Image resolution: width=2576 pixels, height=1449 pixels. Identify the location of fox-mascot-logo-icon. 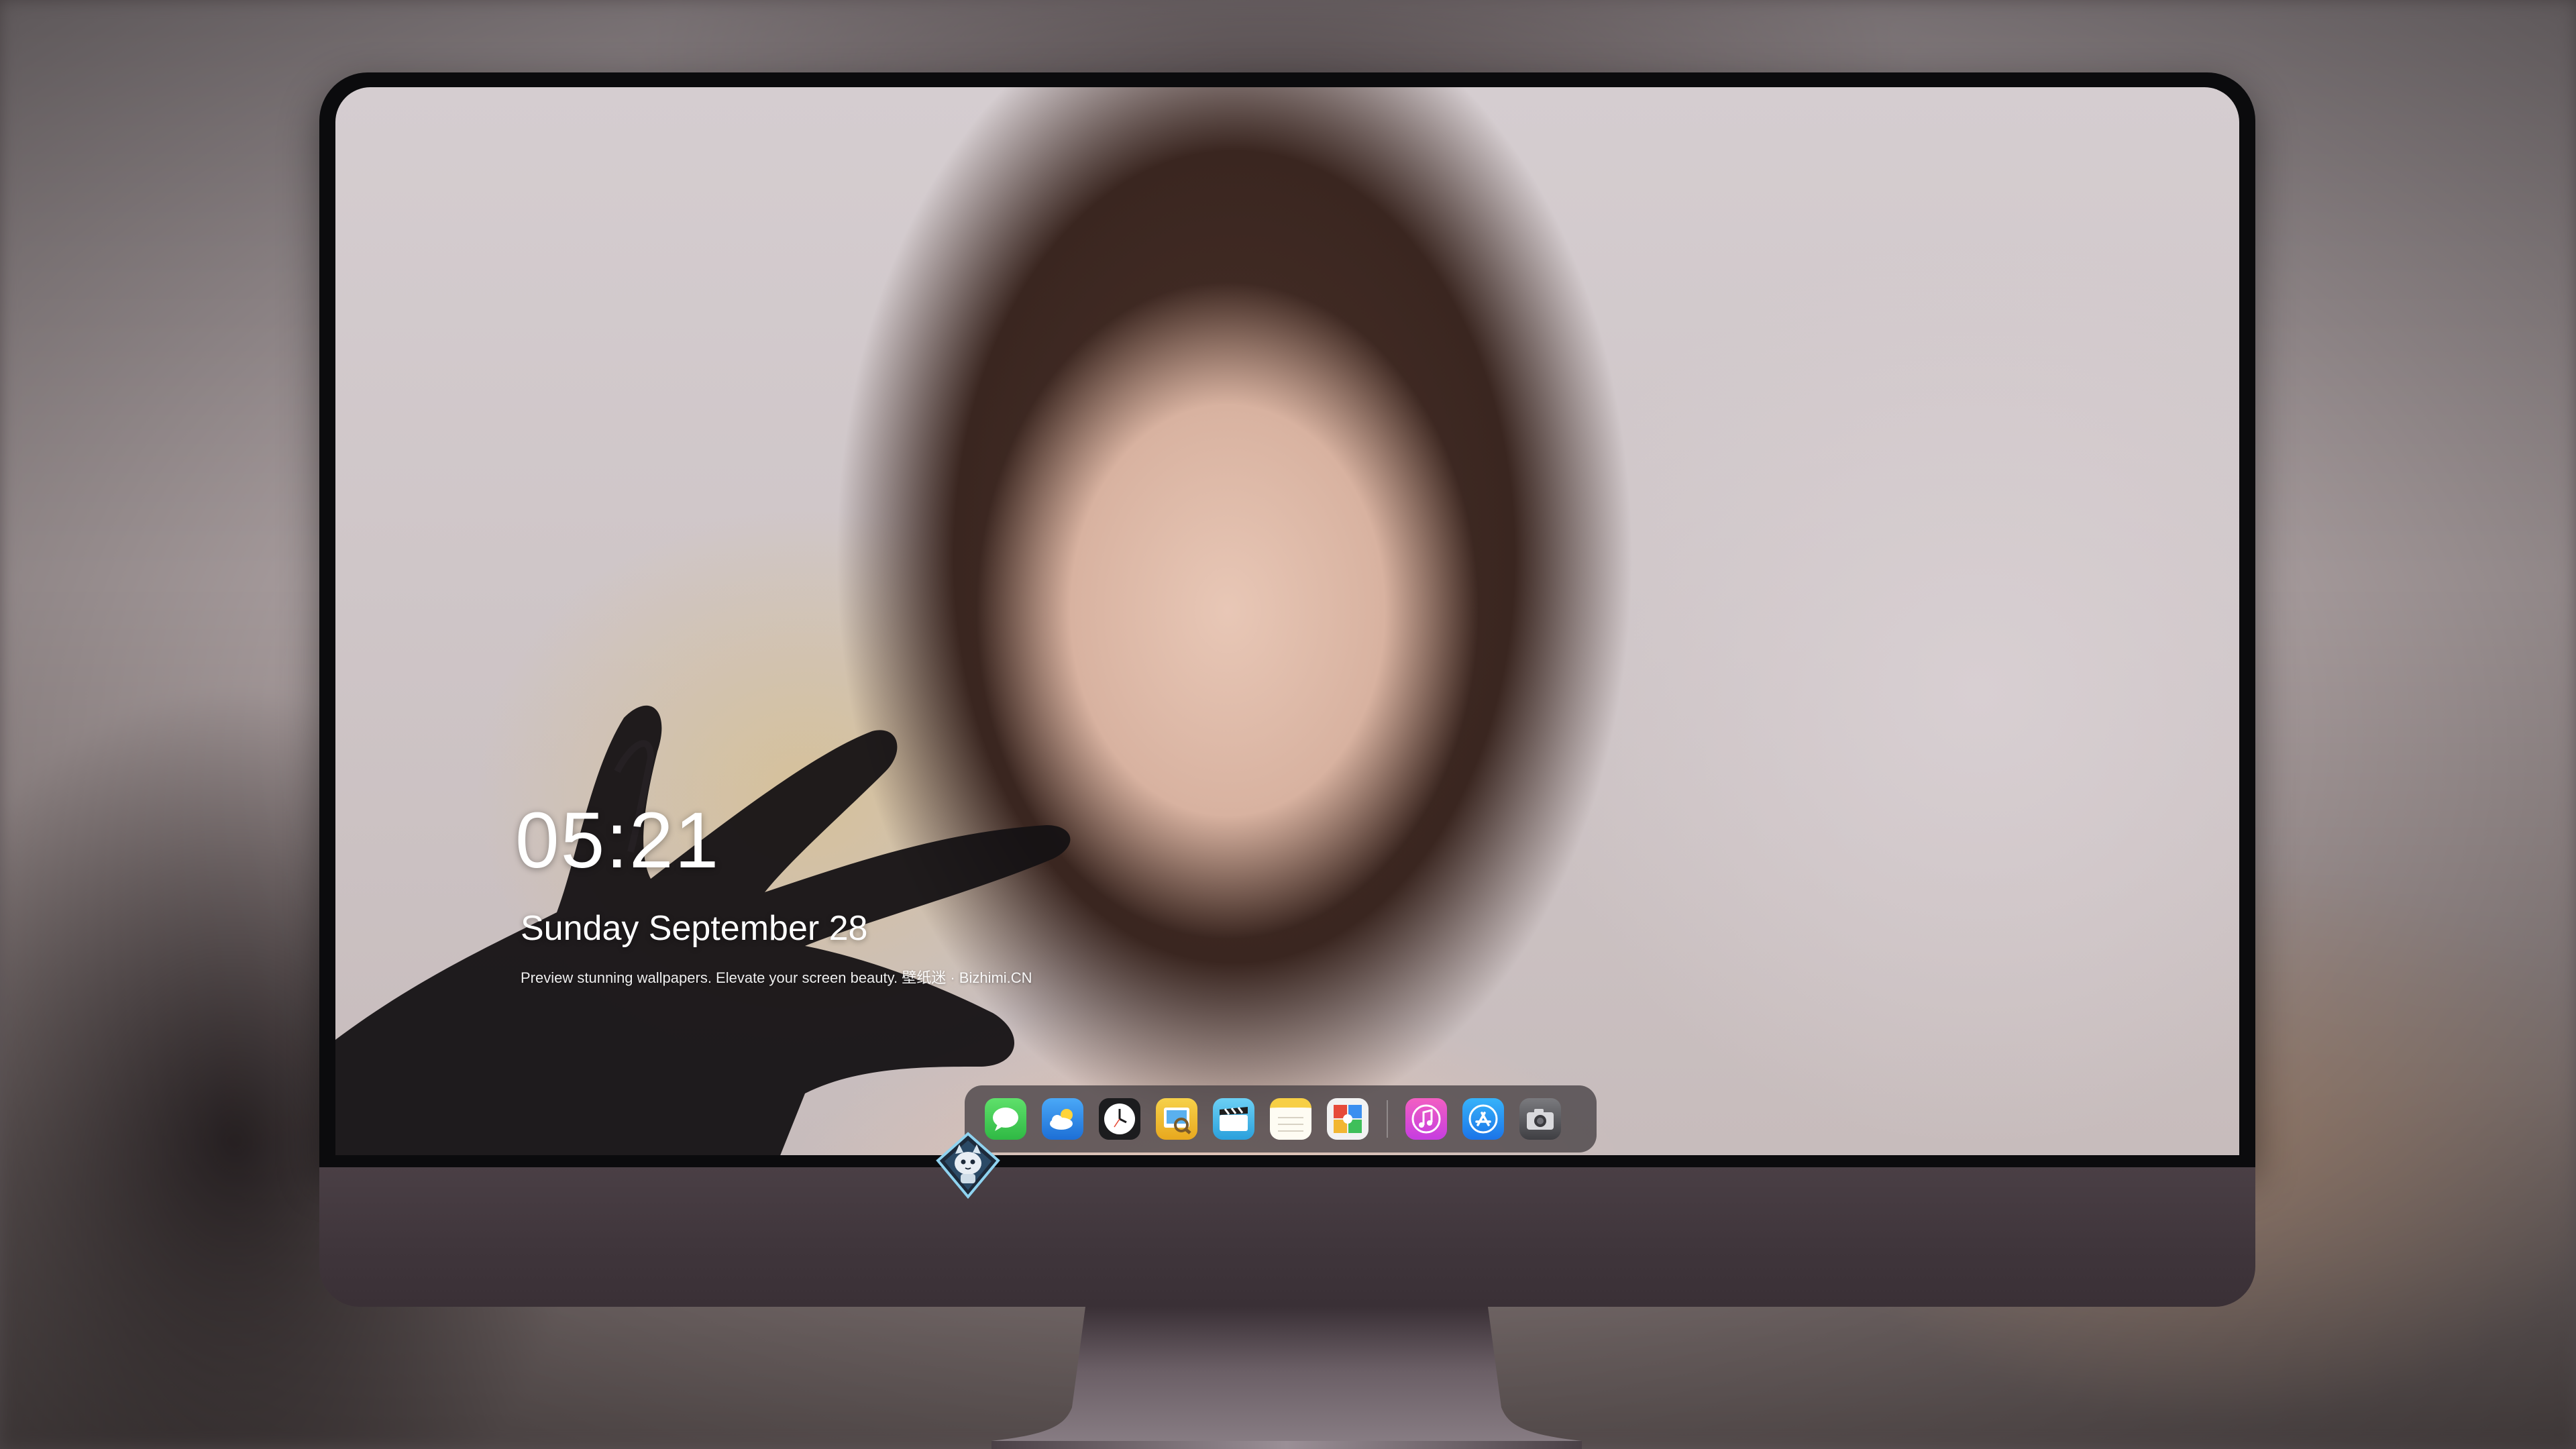
(968, 1165).